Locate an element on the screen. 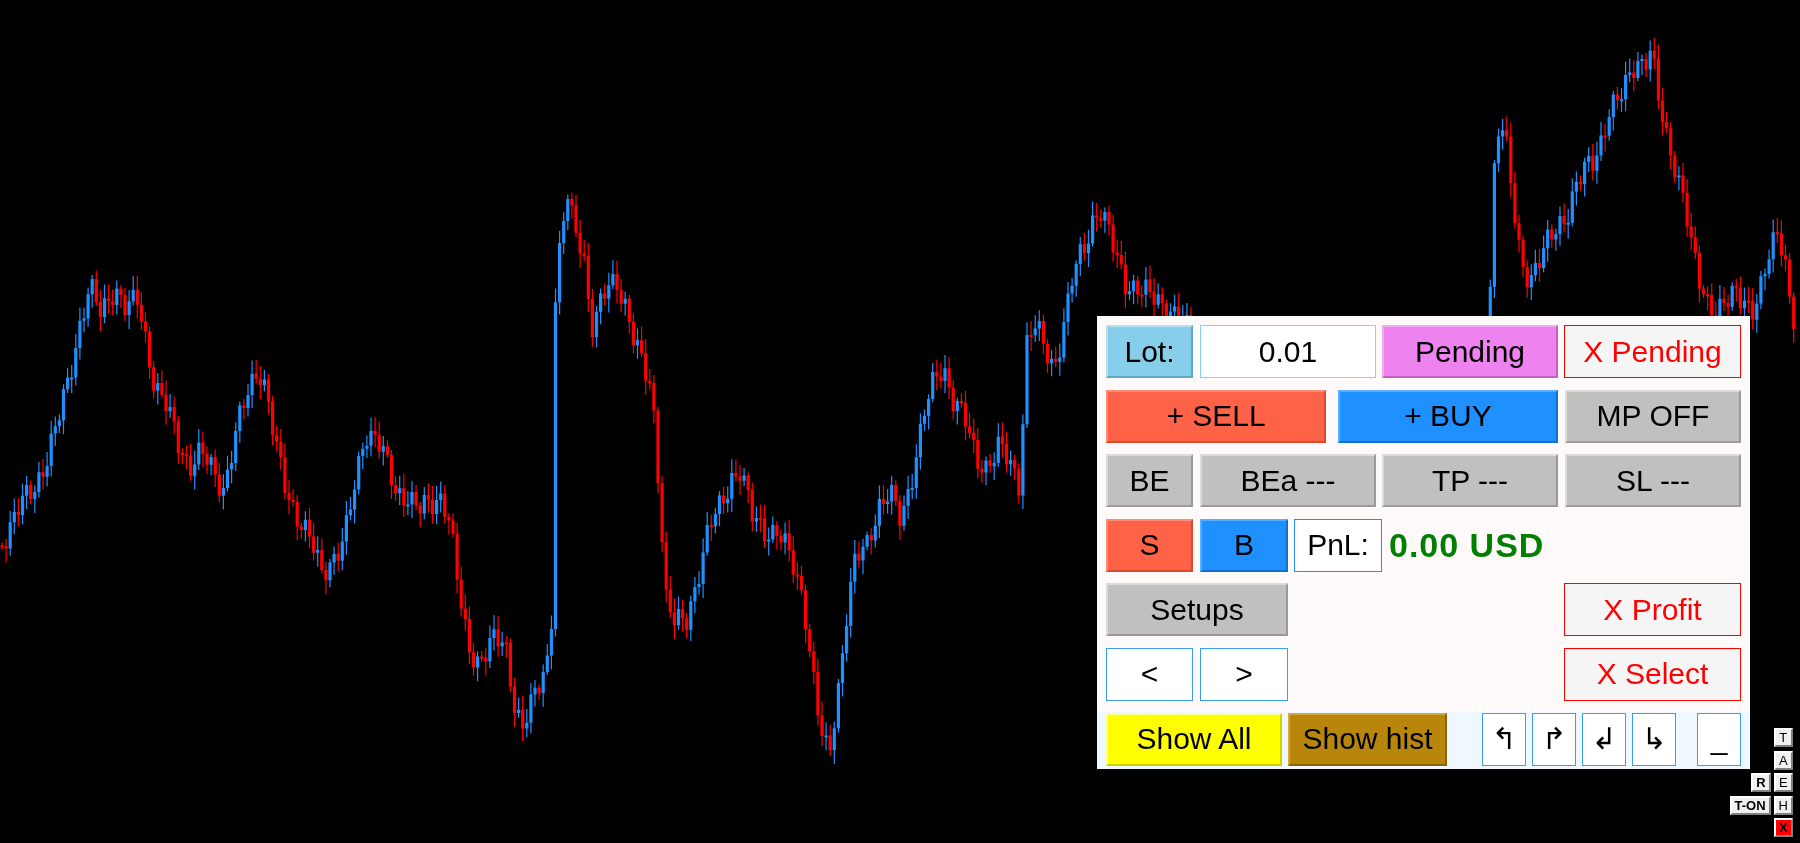  close-selected-button: X Select is located at coordinates (1652, 674).